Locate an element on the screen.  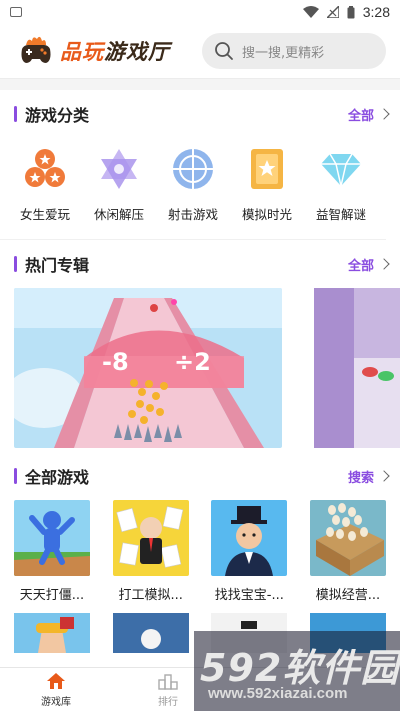
category-item-shooting: 射击游戏 is located at coordinates (193, 190).